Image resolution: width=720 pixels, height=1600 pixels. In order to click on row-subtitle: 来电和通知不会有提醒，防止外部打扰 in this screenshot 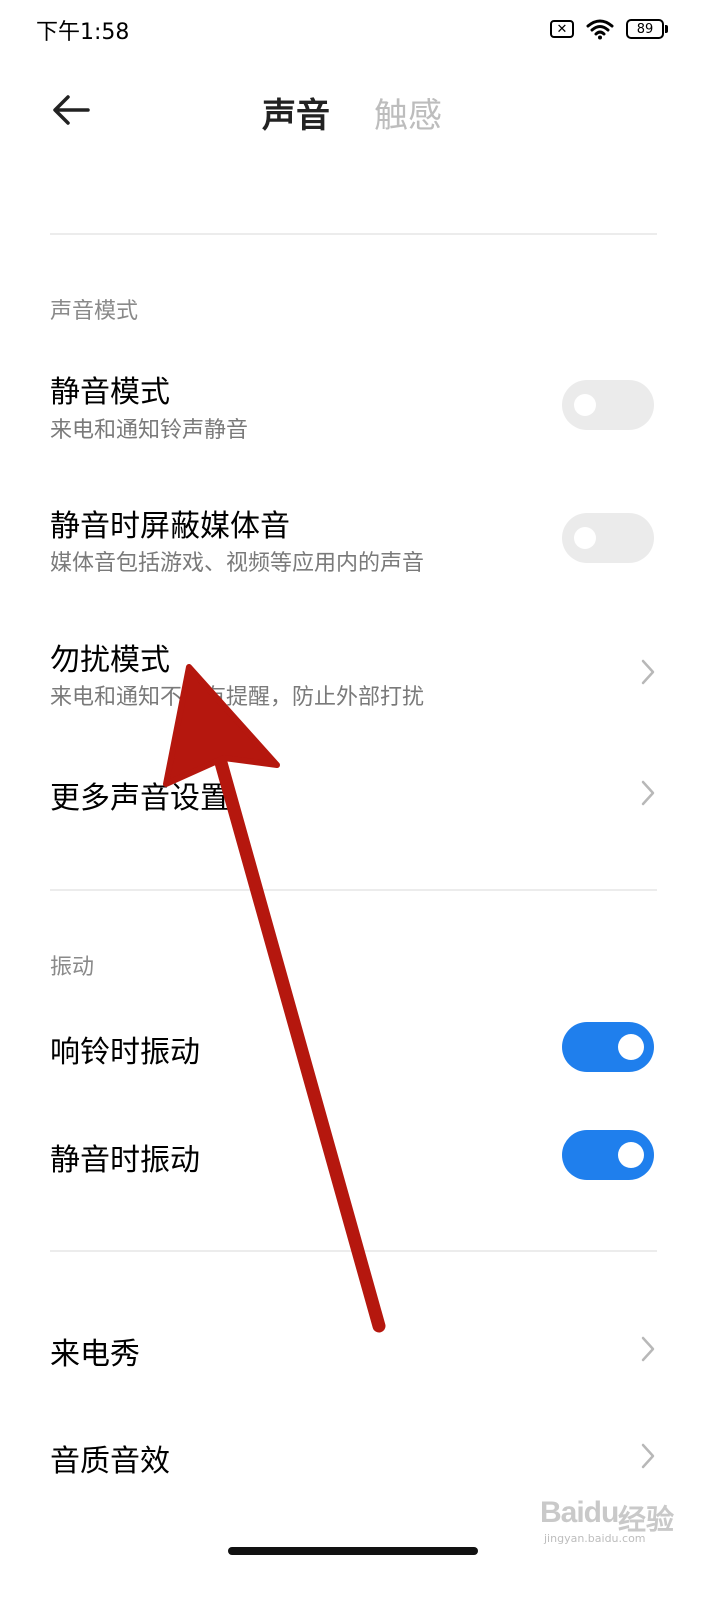, I will do `click(237, 697)`.